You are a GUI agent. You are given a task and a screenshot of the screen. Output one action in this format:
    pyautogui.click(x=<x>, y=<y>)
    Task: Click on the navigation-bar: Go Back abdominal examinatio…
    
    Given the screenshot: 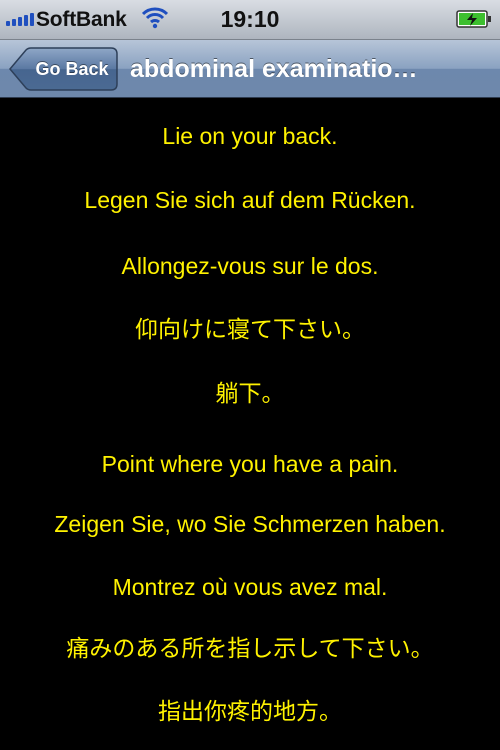 What is the action you would take?
    pyautogui.click(x=250, y=69)
    